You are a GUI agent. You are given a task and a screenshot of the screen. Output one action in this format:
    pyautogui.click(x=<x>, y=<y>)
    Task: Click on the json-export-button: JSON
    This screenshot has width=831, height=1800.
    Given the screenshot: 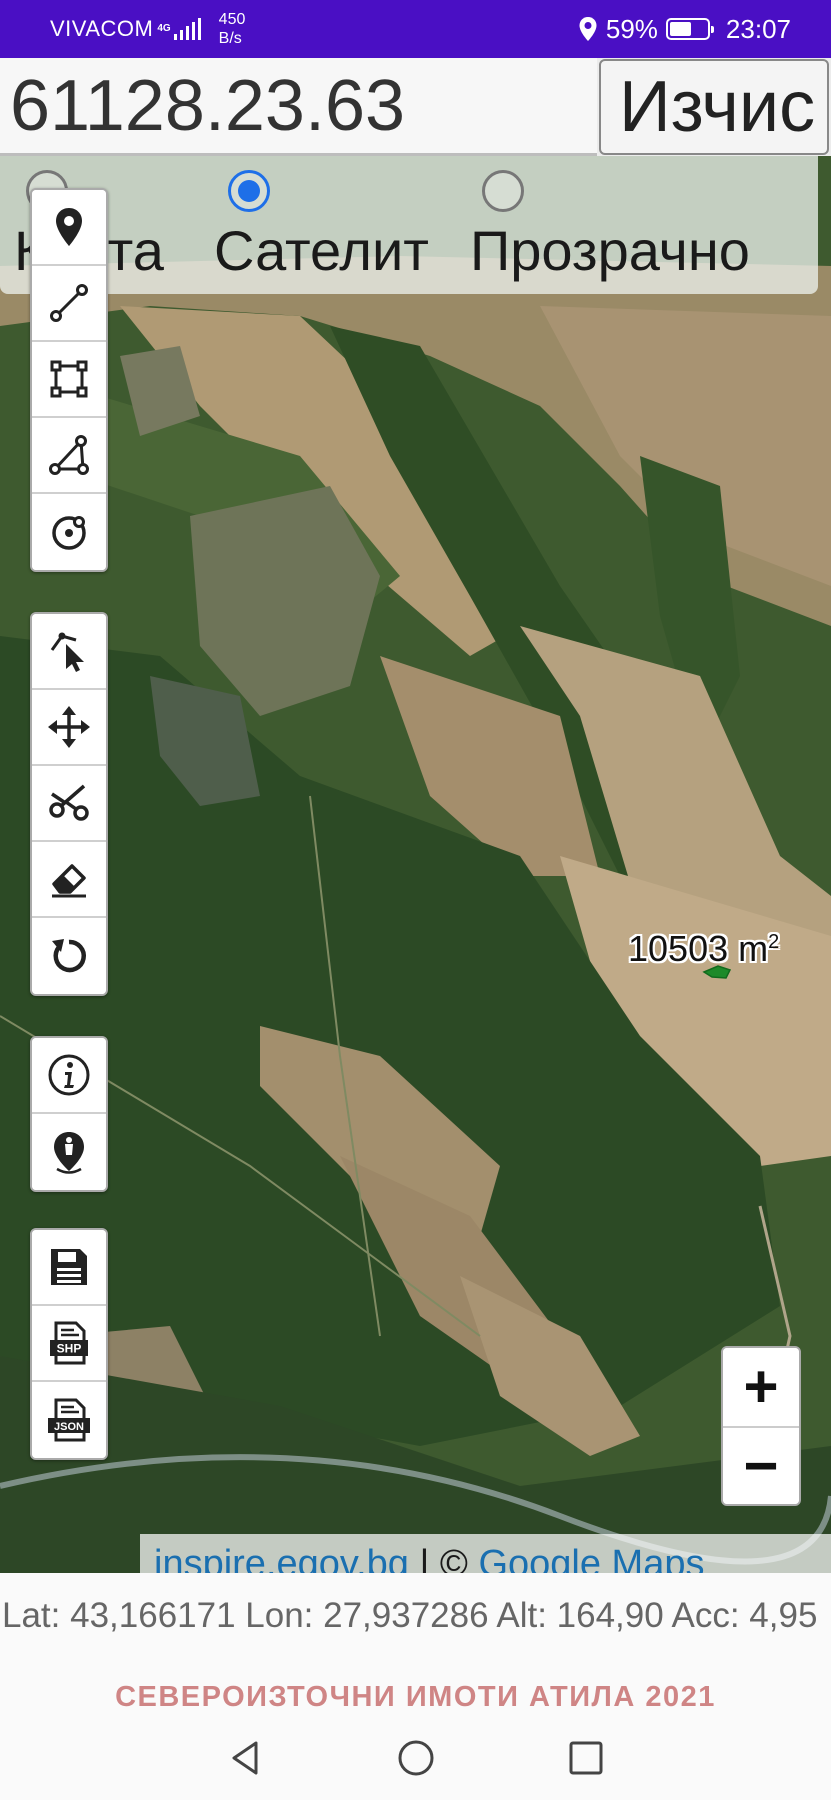 What is the action you would take?
    pyautogui.click(x=69, y=1420)
    